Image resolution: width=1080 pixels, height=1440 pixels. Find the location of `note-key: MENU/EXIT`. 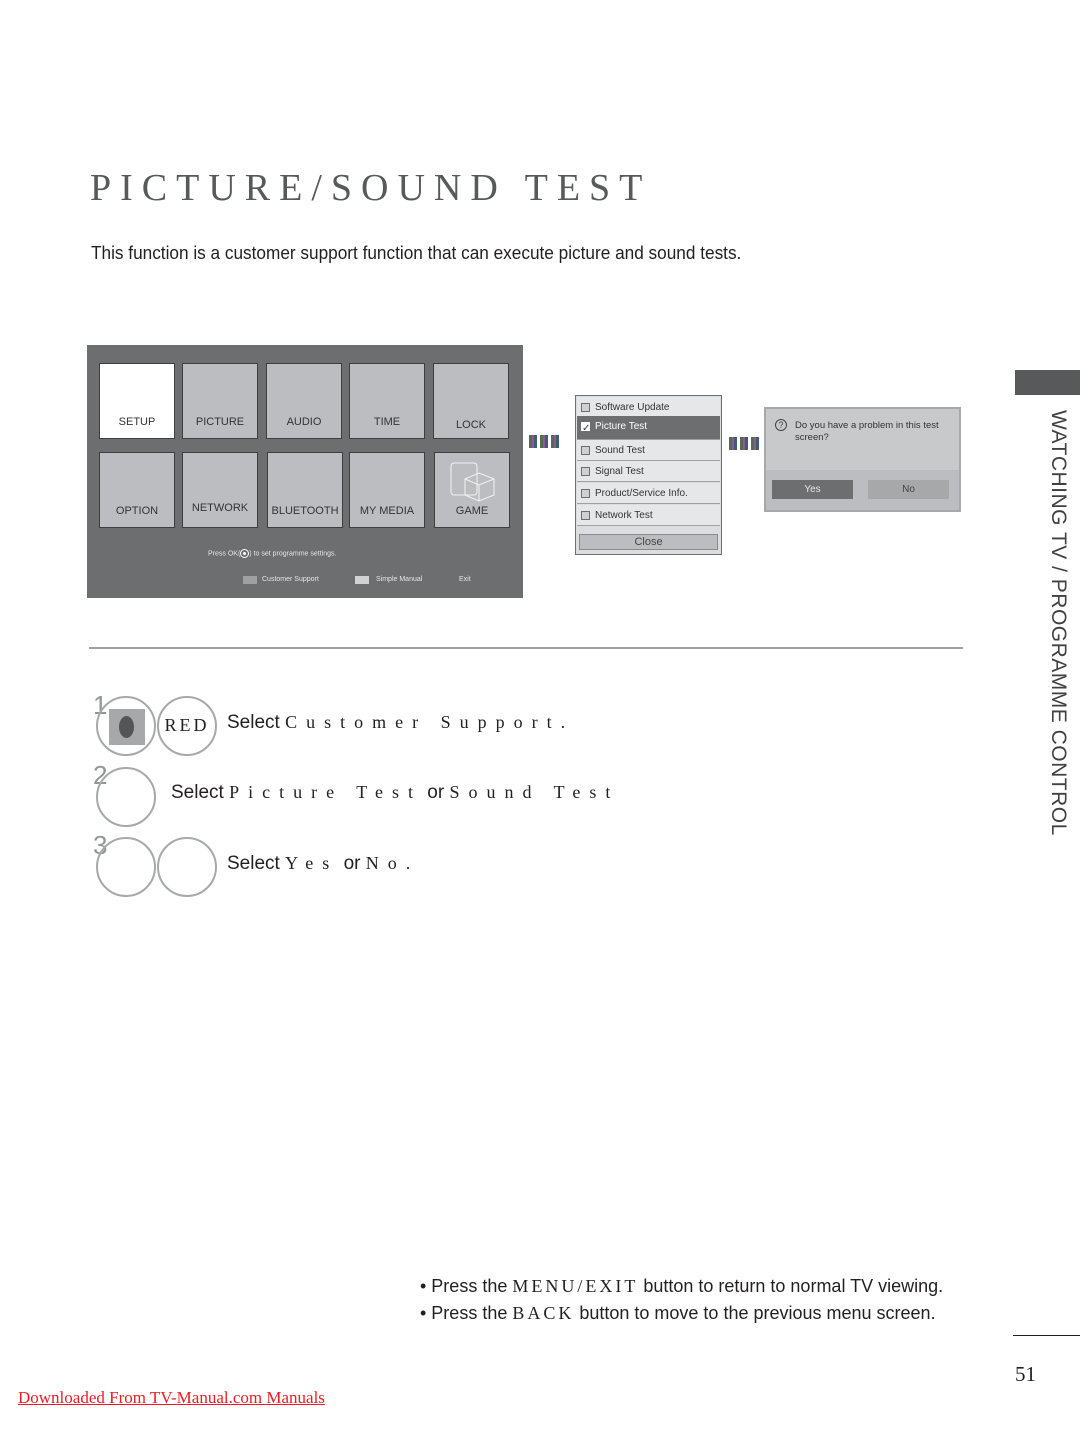

note-key: MENU/EXIT is located at coordinates (575, 1286).